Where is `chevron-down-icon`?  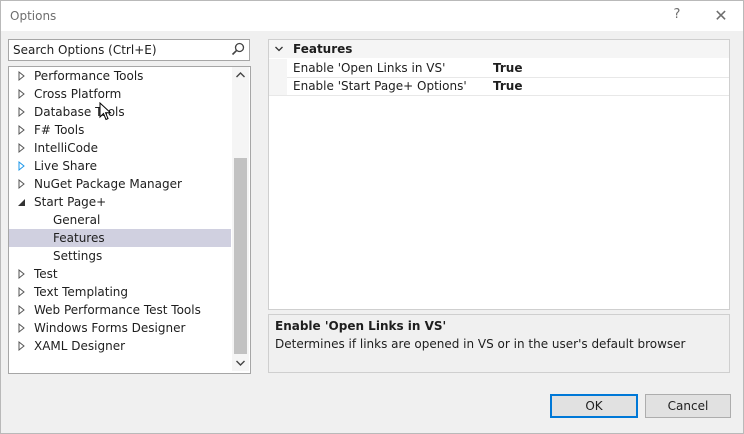 chevron-down-icon is located at coordinates (279, 49).